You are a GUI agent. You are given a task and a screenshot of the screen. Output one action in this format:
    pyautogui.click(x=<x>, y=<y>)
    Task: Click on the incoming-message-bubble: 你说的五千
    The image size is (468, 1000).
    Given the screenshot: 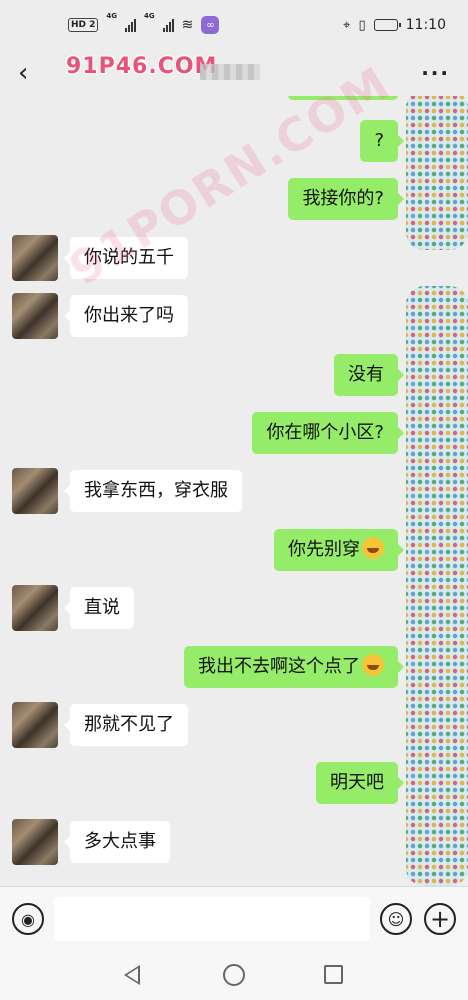 What is the action you would take?
    pyautogui.click(x=126, y=258)
    